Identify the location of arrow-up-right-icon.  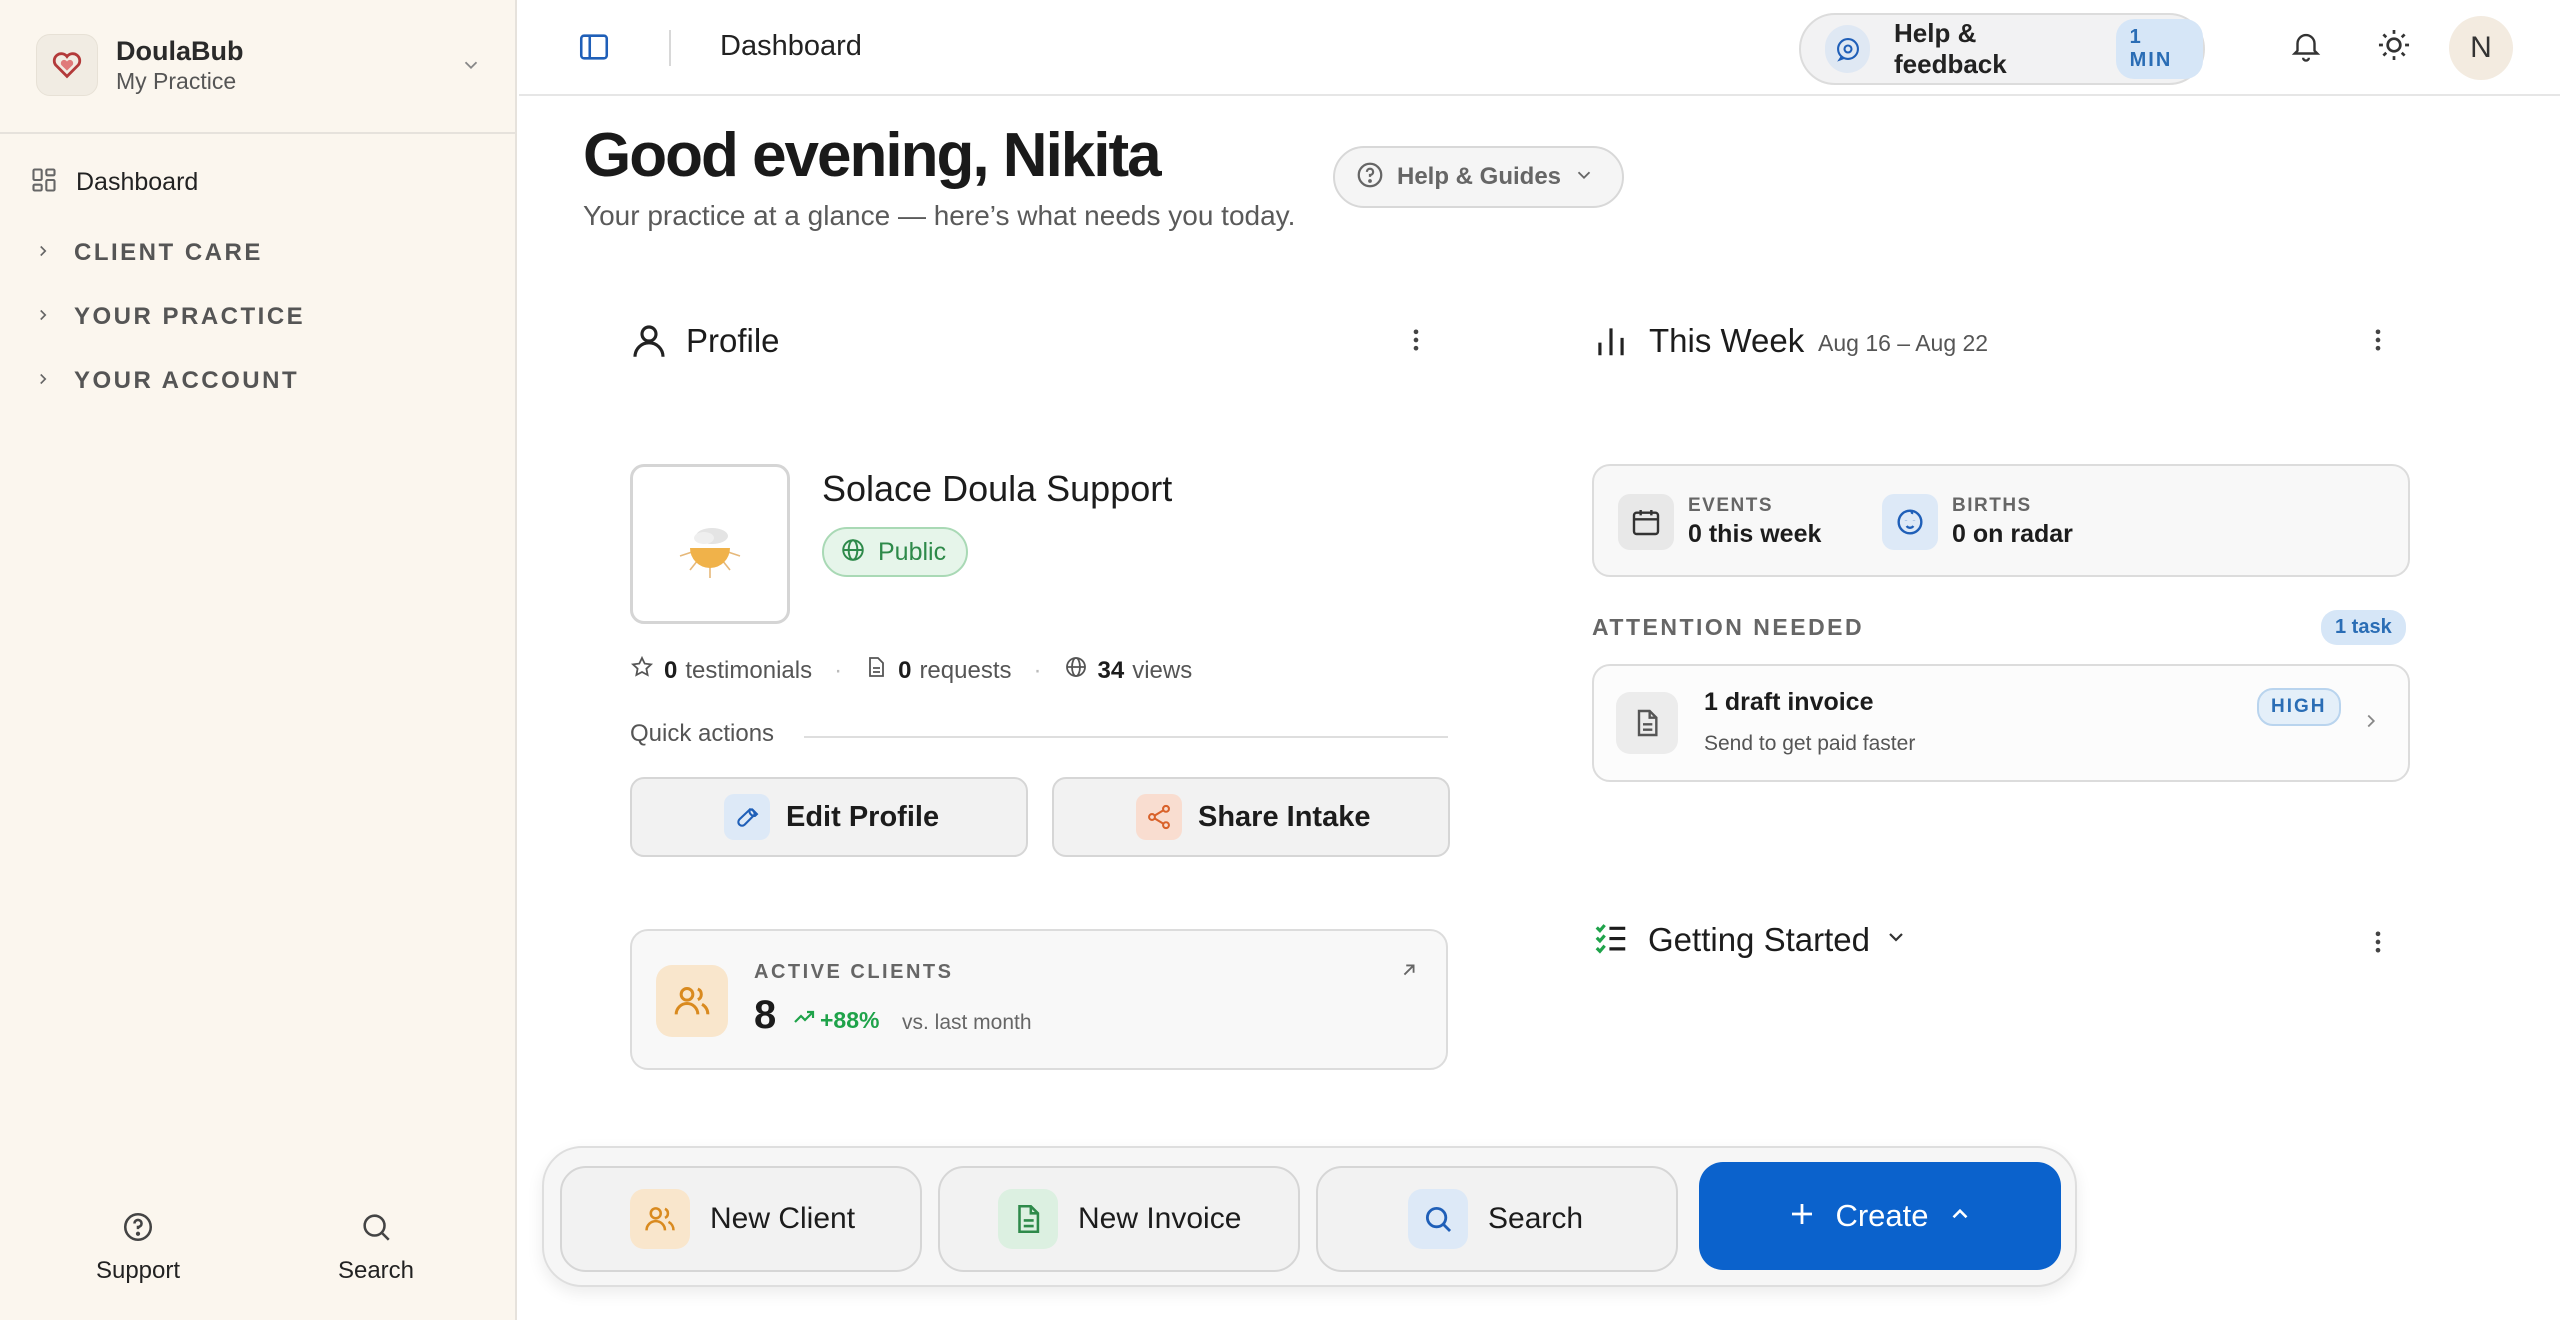
(1409, 972).